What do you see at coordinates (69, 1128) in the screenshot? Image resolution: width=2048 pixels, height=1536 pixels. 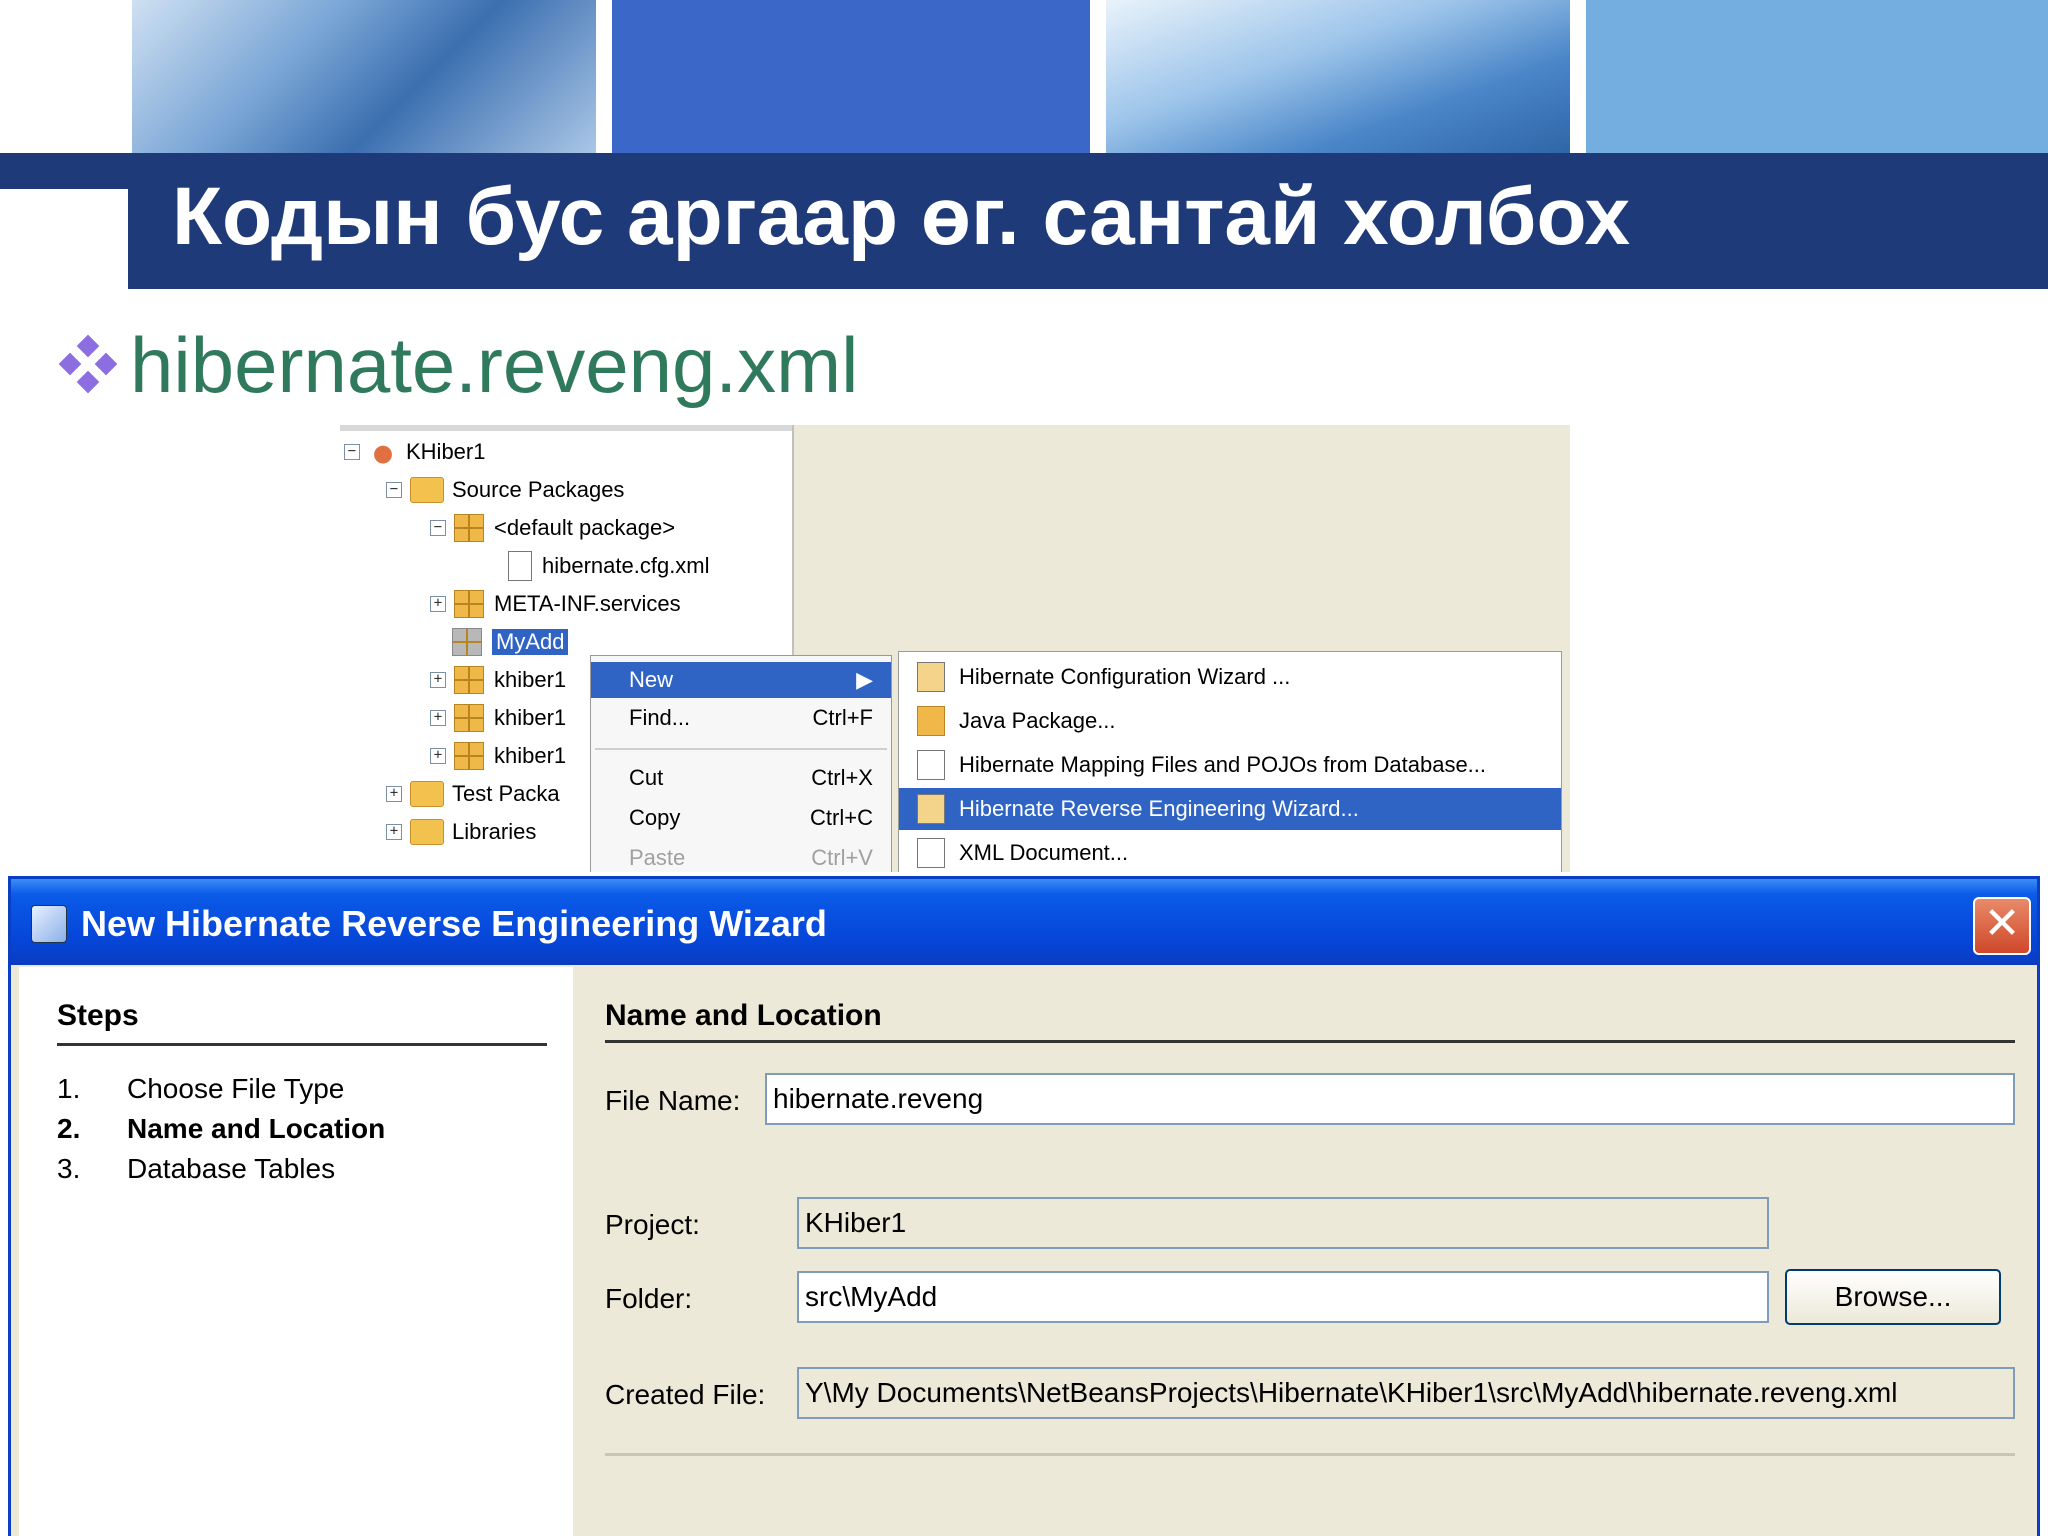 I see `step-number: 2.` at bounding box center [69, 1128].